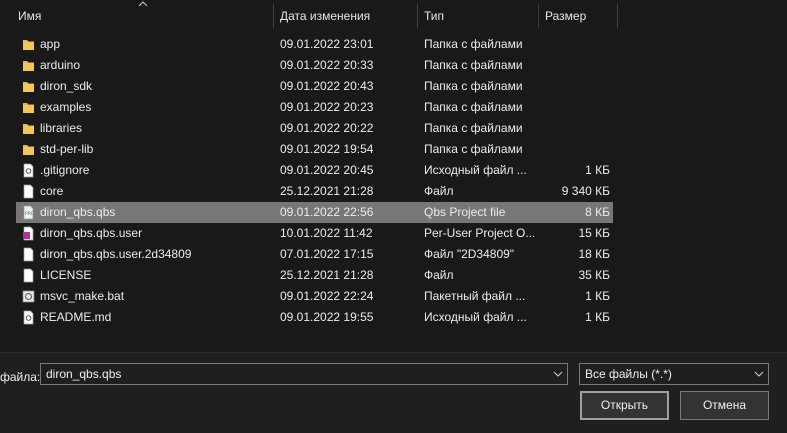 The height and width of the screenshot is (433, 787). Describe the element at coordinates (76, 317) in the screenshot. I see `file-name: README.md` at that location.